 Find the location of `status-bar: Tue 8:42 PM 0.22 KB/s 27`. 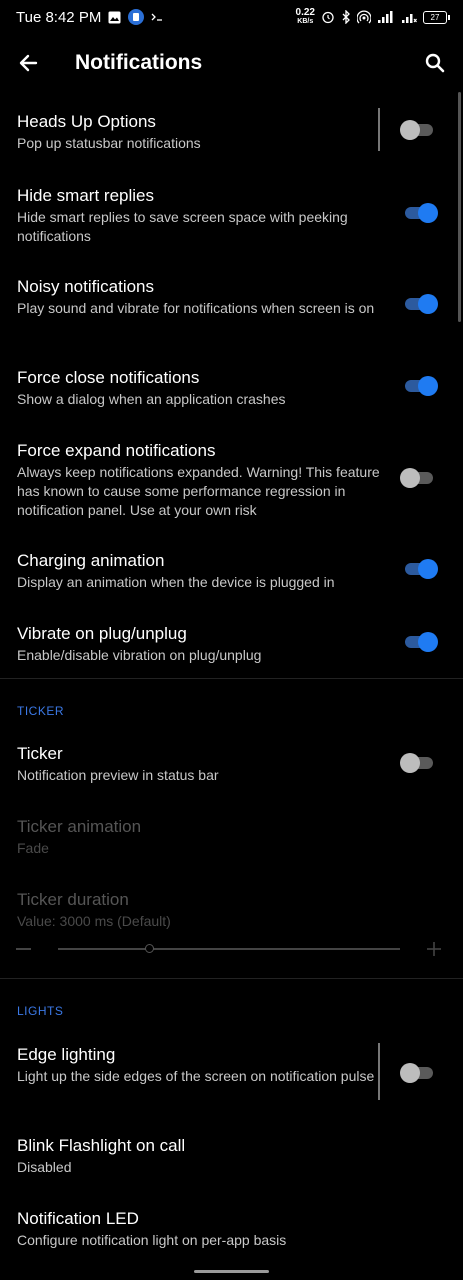

status-bar: Tue 8:42 PM 0.22 KB/s 27 is located at coordinates (231, 17).